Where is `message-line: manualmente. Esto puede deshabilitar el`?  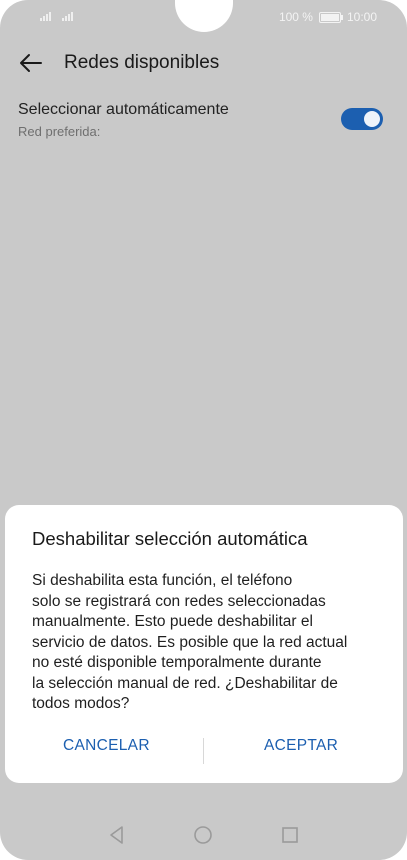
message-line: manualmente. Esto puede deshabilitar el is located at coordinates (172, 621).